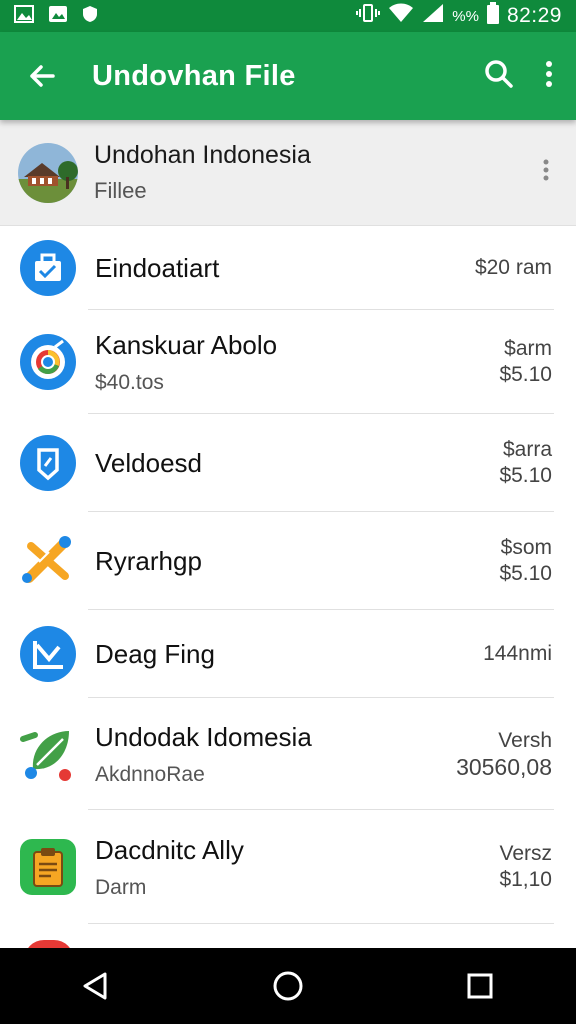 The image size is (576, 1024). Describe the element at coordinates (96, 986) in the screenshot. I see `back-triangle-icon` at that location.